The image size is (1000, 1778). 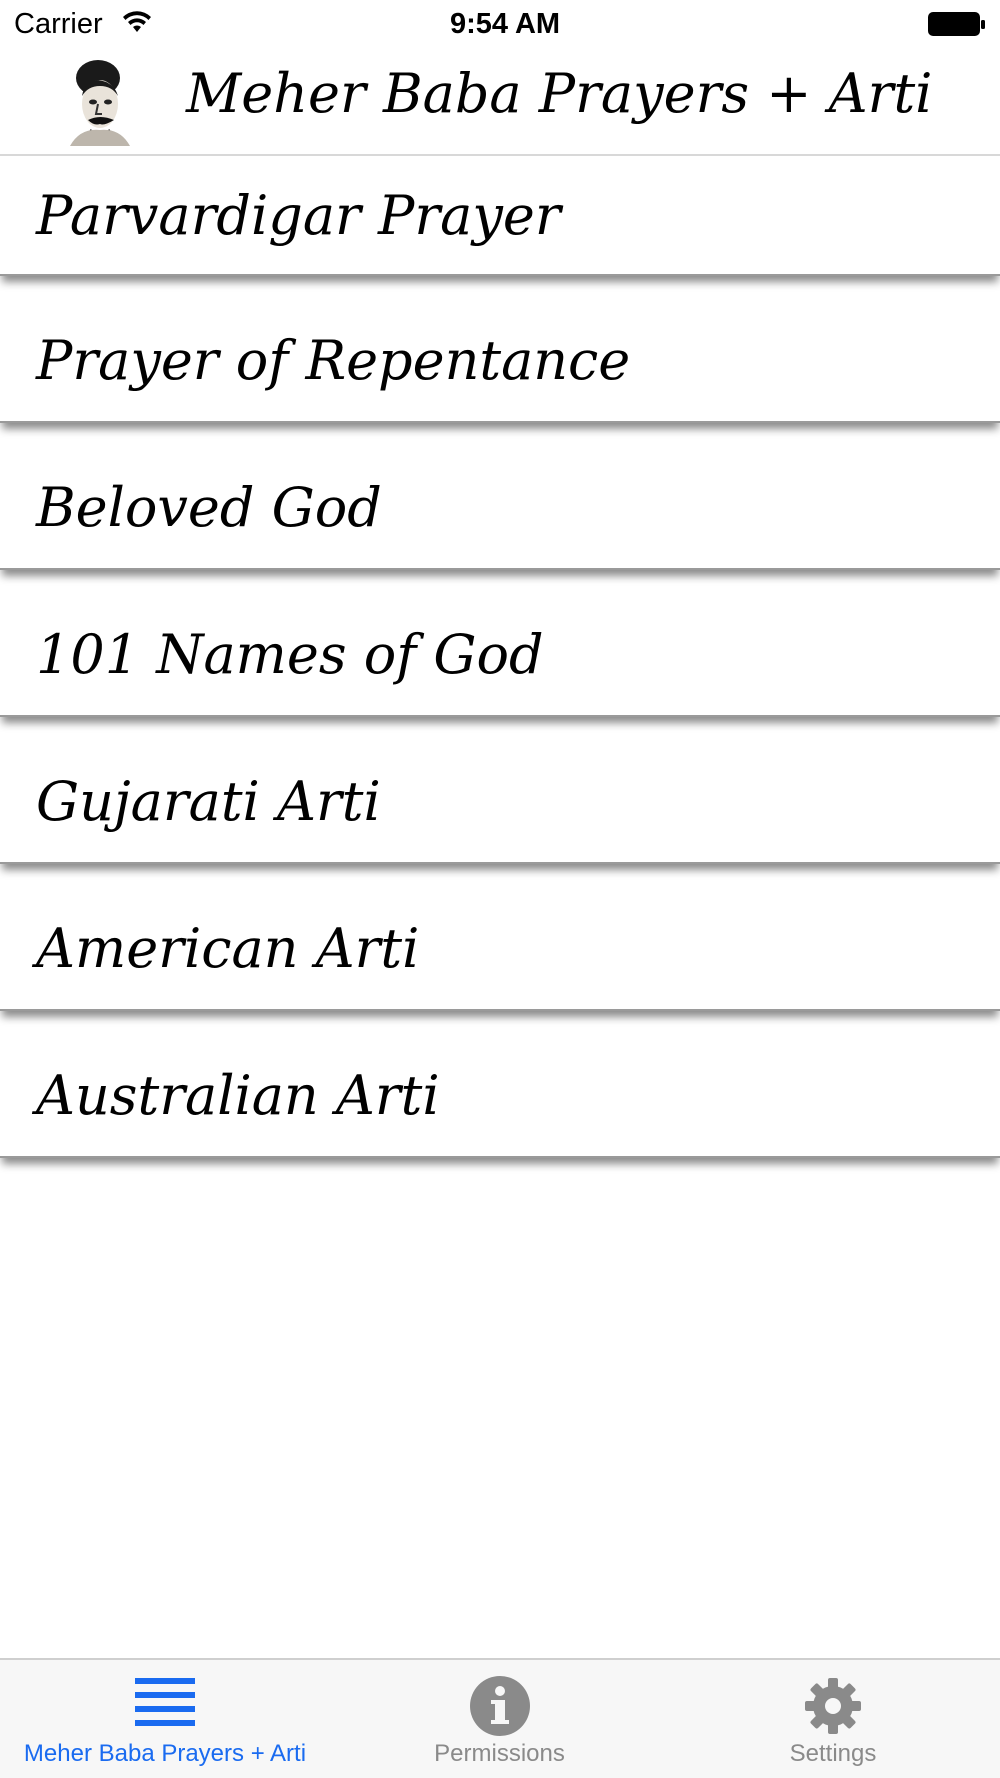 I want to click on list-item-101-names-of-god: 101 Names of God, so click(x=500, y=656).